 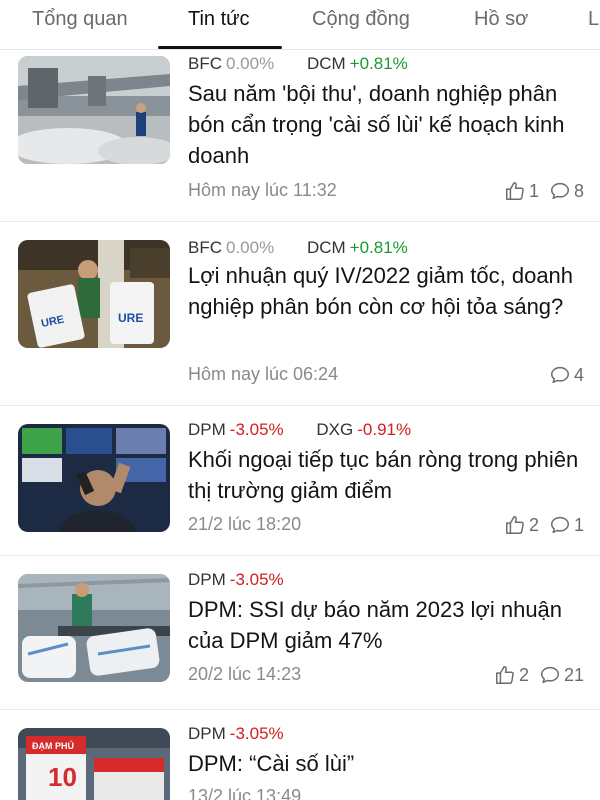 I want to click on article-stats: 4, so click(x=566, y=375).